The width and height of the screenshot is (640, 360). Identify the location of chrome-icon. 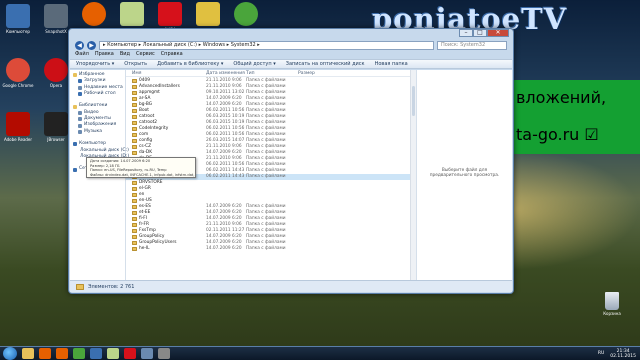
(18, 70).